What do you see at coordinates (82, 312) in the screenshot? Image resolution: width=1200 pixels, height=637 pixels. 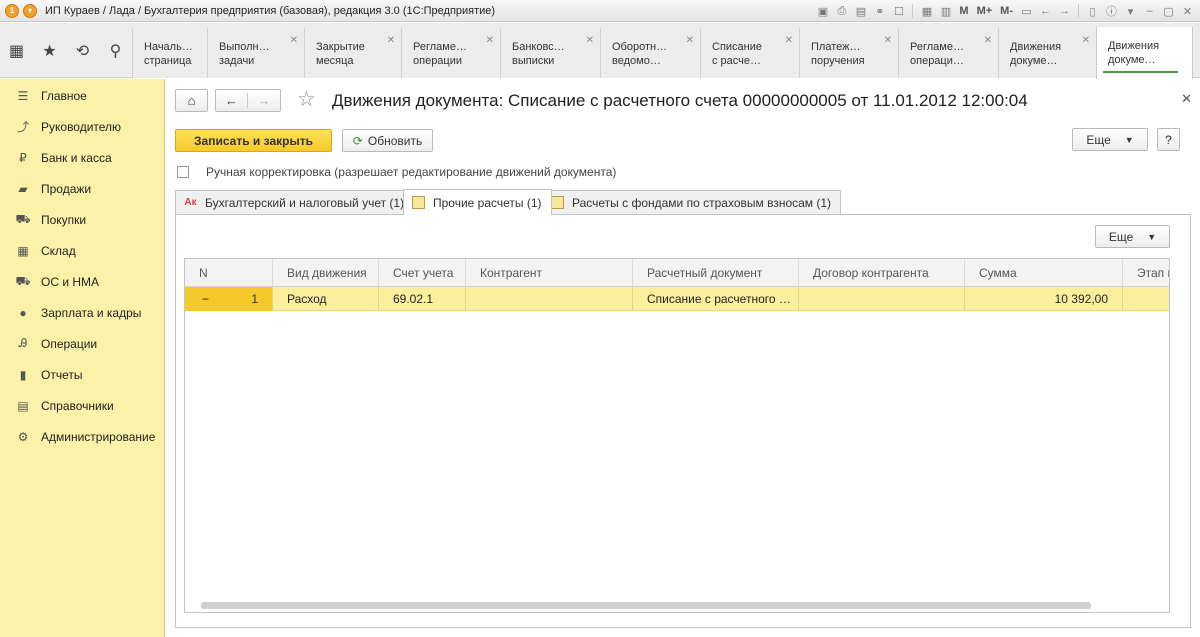 I see `sidebar-item-payroll: ● Зарплата и кадры` at bounding box center [82, 312].